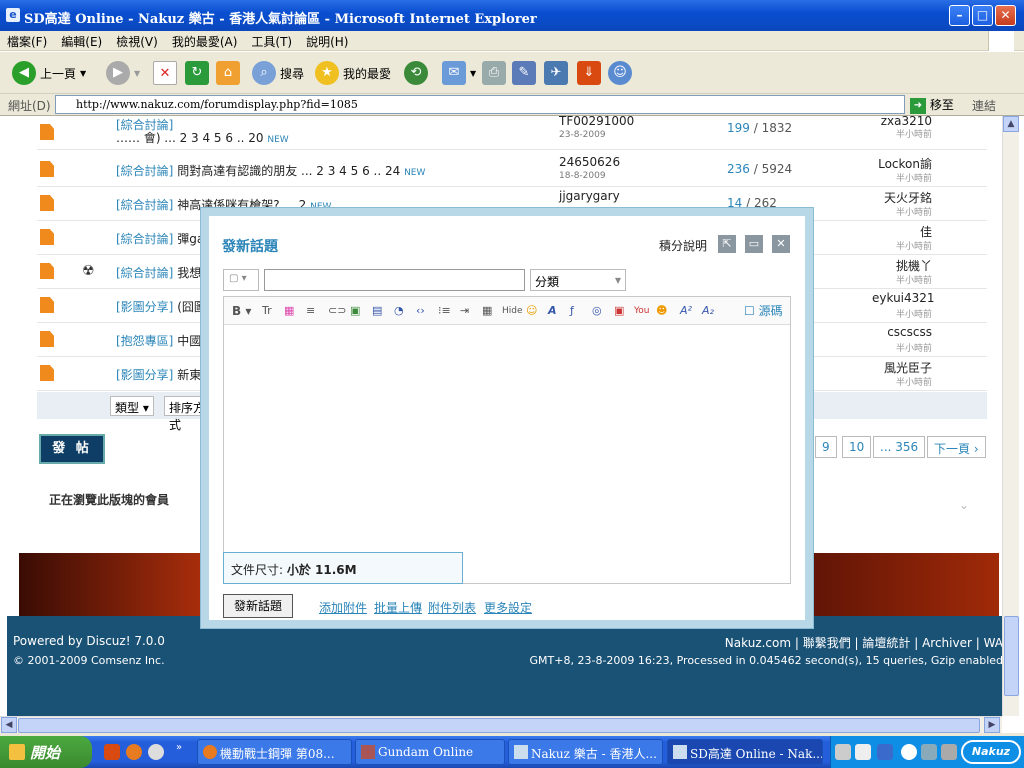 The width and height of the screenshot is (1024, 768). Describe the element at coordinates (982, 15) in the screenshot. I see `maximize-button: □` at that location.